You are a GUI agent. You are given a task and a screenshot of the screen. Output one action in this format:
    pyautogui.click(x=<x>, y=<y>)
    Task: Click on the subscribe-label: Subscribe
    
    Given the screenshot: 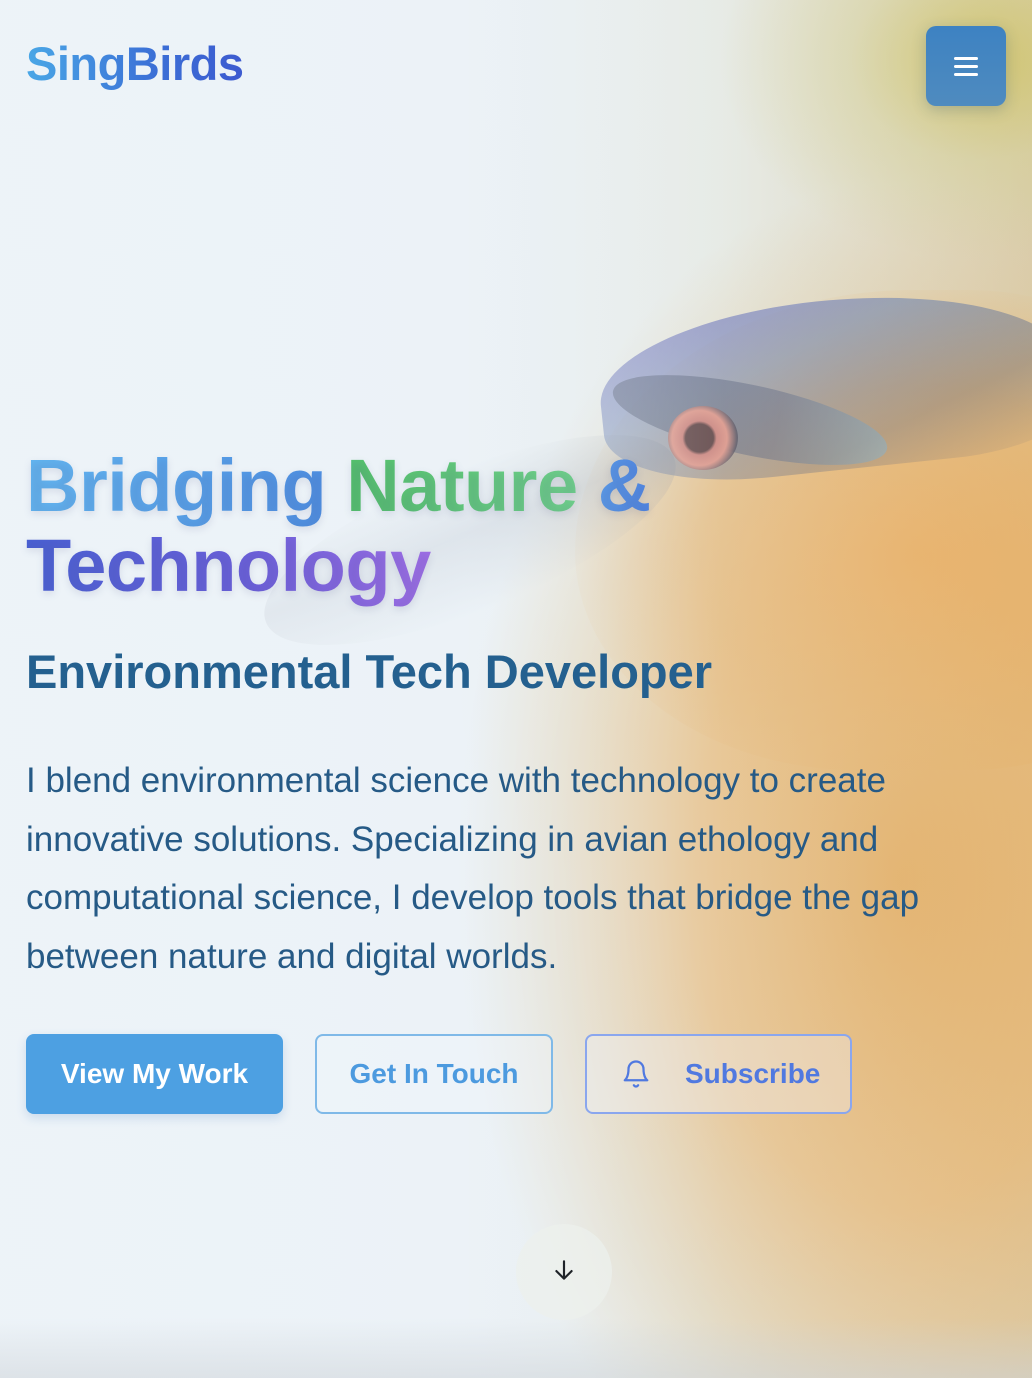 What is the action you would take?
    pyautogui.click(x=753, y=1073)
    